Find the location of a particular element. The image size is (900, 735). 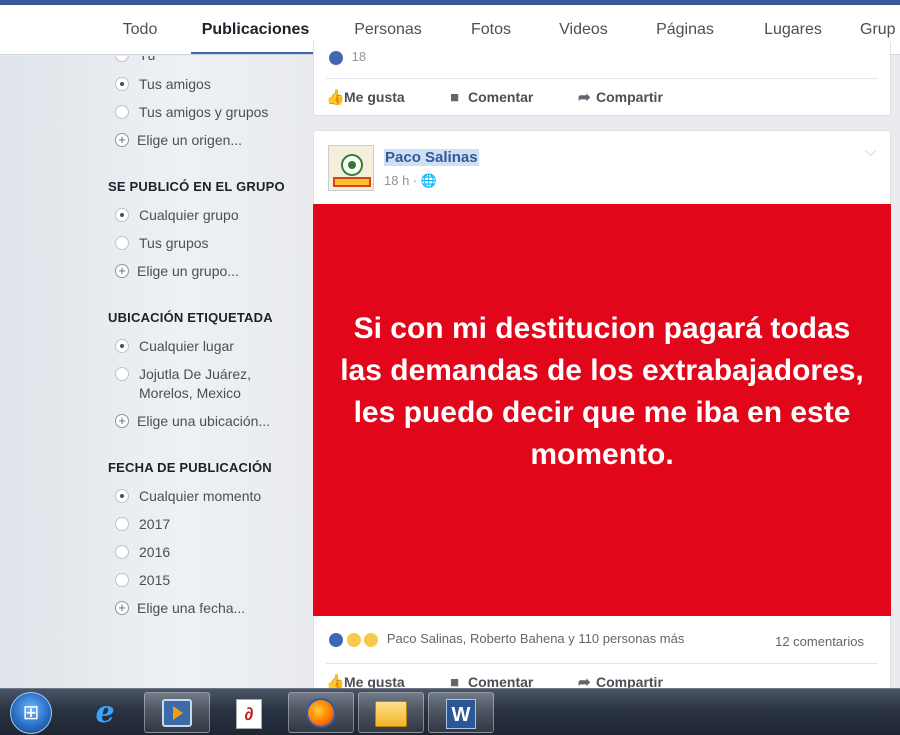

wow-reaction-icon is located at coordinates (353, 639).